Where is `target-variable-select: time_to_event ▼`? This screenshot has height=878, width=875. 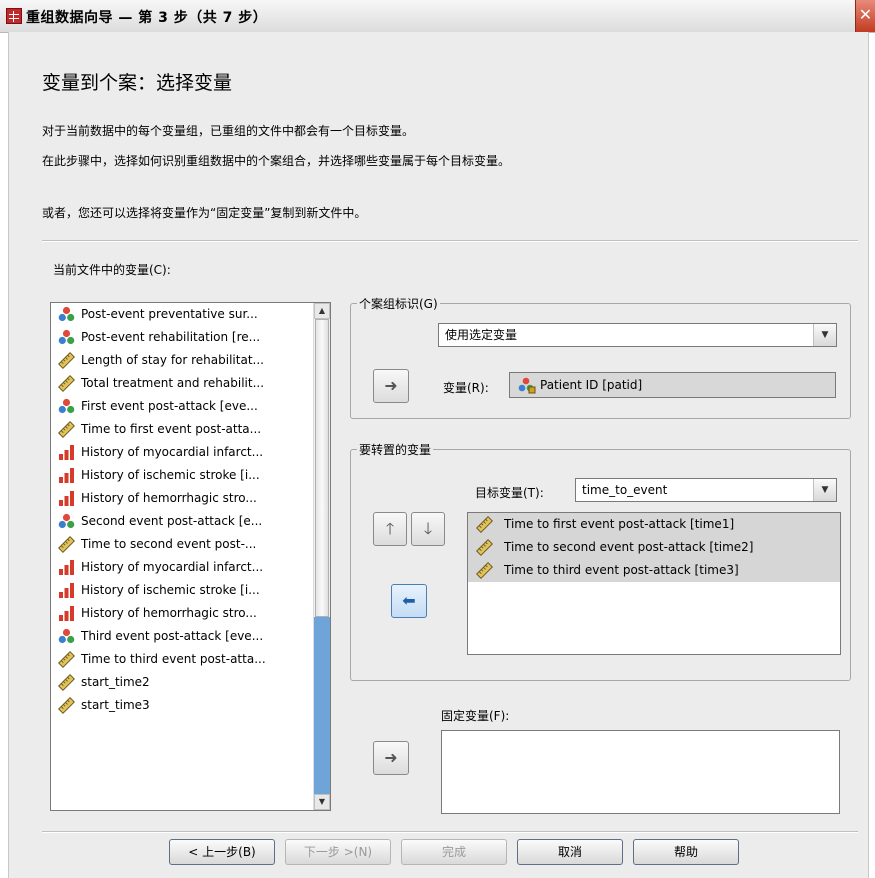
target-variable-select: time_to_event ▼ is located at coordinates (706, 490).